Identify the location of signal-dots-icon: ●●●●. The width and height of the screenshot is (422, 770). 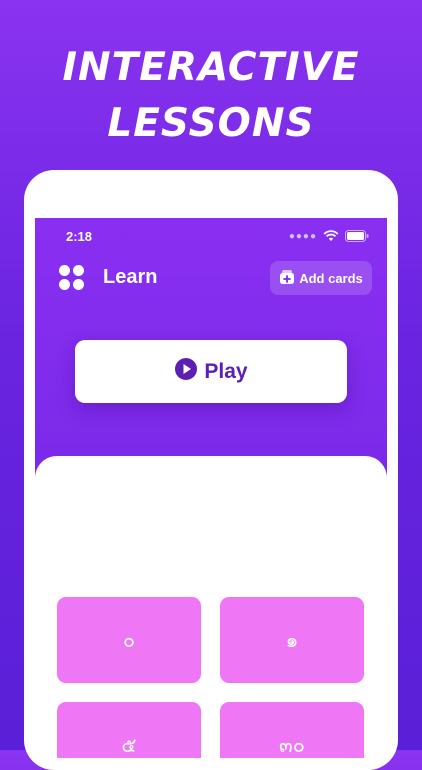
(302, 236).